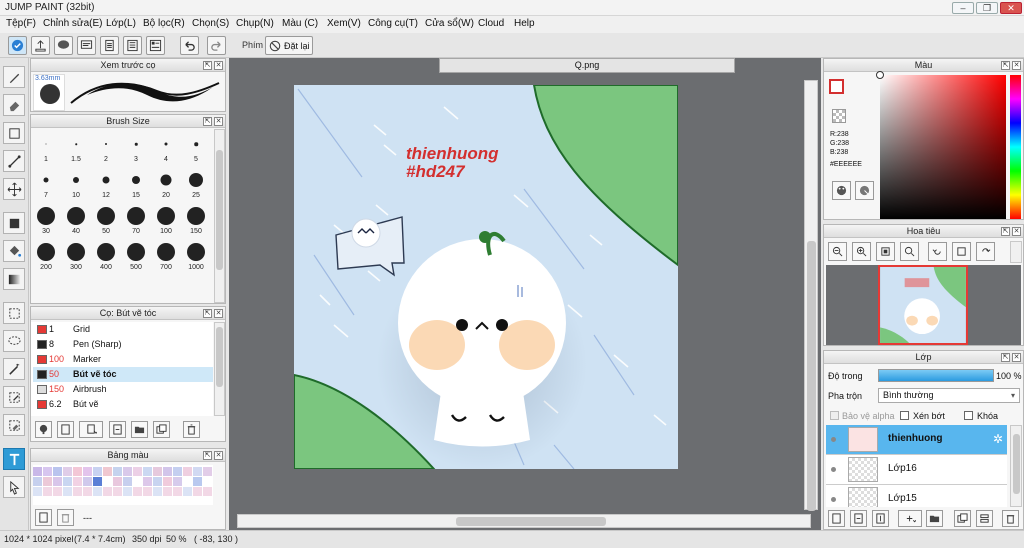 The height and width of the screenshot is (548, 1024). Describe the element at coordinates (909, 251) in the screenshot. I see `actual-size-icon` at that location.